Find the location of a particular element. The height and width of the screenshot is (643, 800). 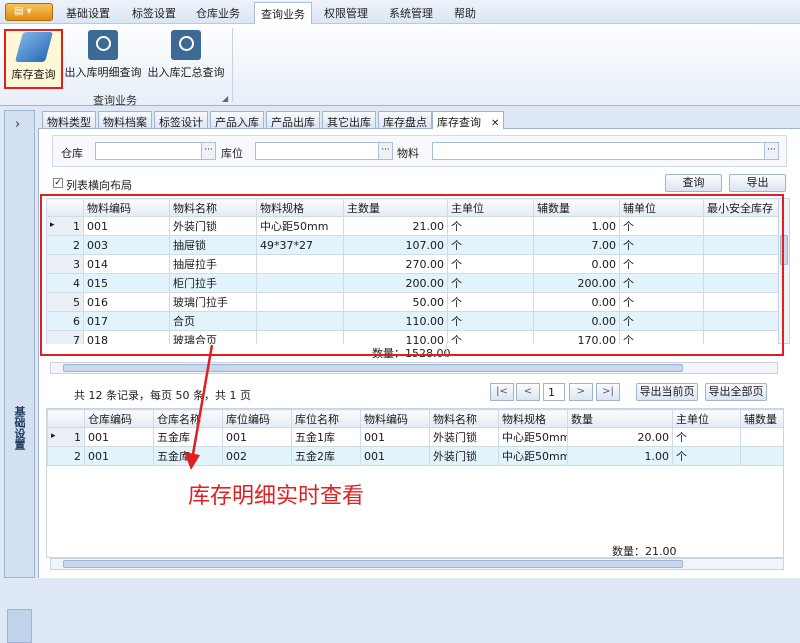

cell-aux-qty: 200.00 is located at coordinates (576, 283).